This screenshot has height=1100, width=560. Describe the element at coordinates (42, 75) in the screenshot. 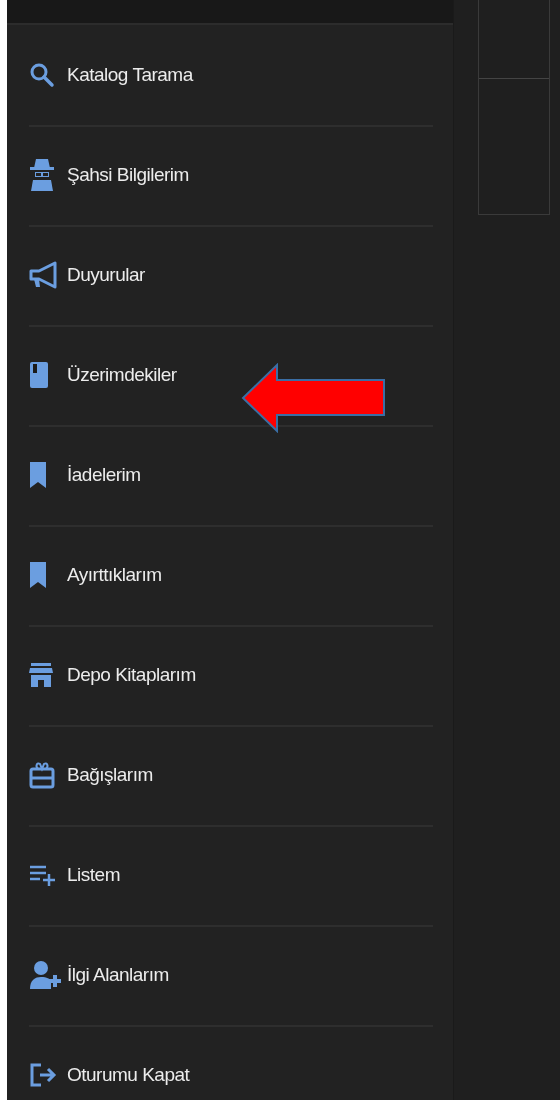

I see `search-icon` at that location.